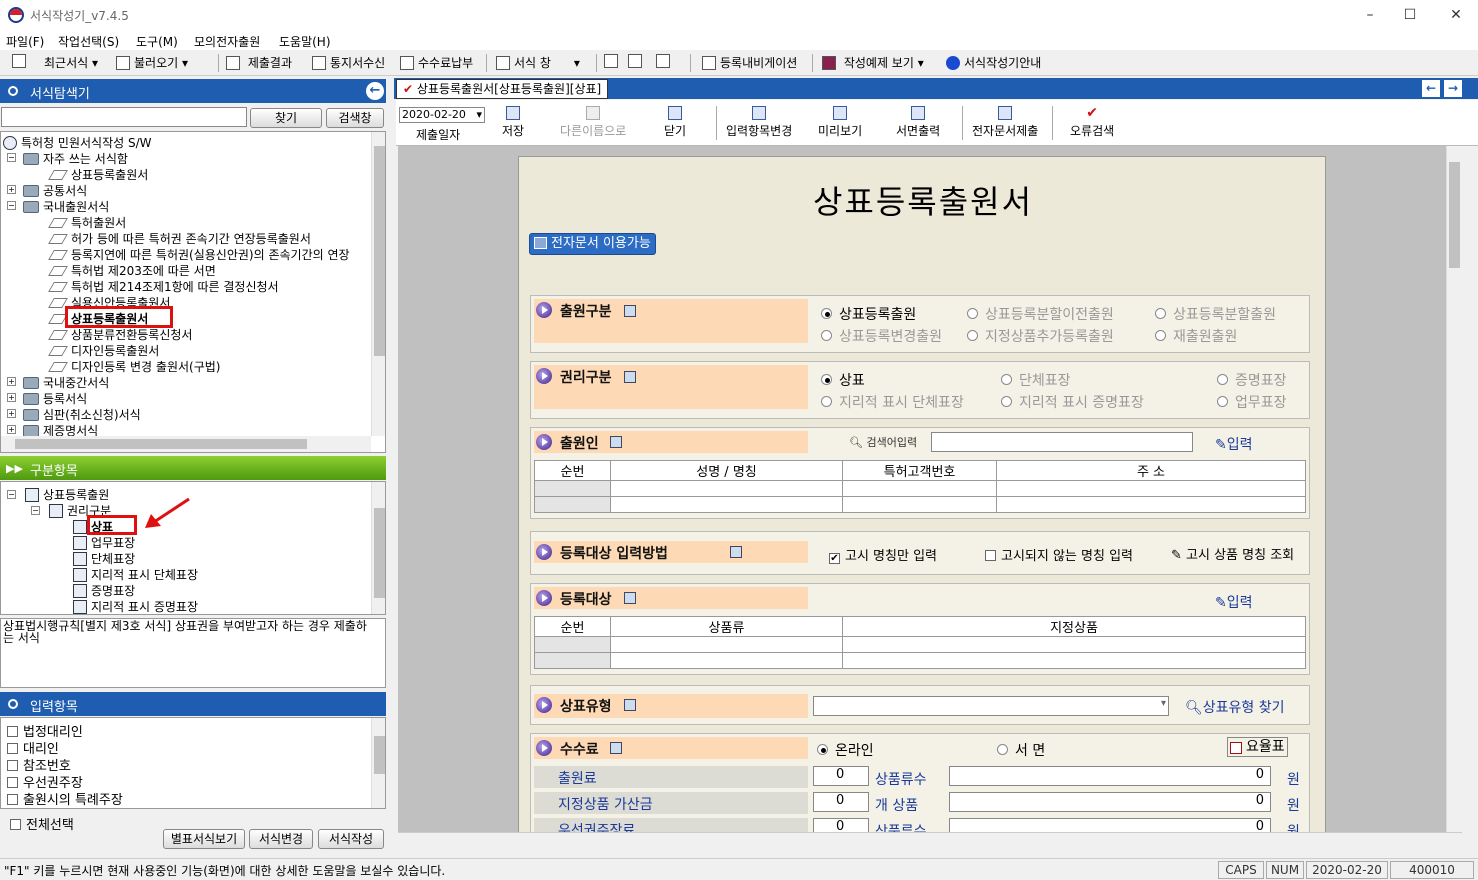 The height and width of the screenshot is (880, 1478). What do you see at coordinates (873, 62) in the screenshot?
I see `example-button: 작성예제 보기 ▾` at bounding box center [873, 62].